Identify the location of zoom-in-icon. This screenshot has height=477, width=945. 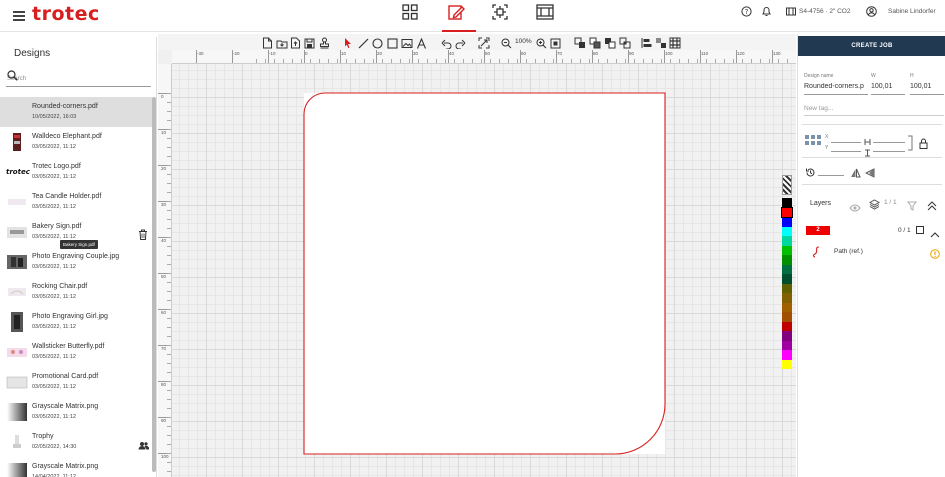
(542, 42).